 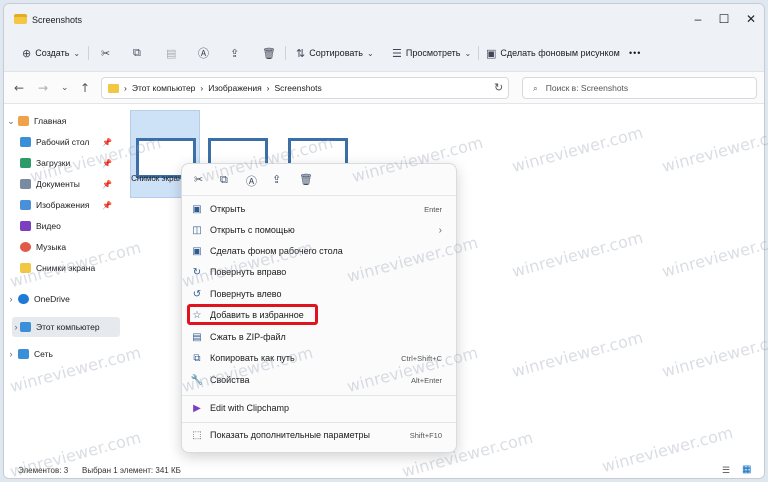 I want to click on breadcrumb-screenshots: Screenshots, so click(x=298, y=88).